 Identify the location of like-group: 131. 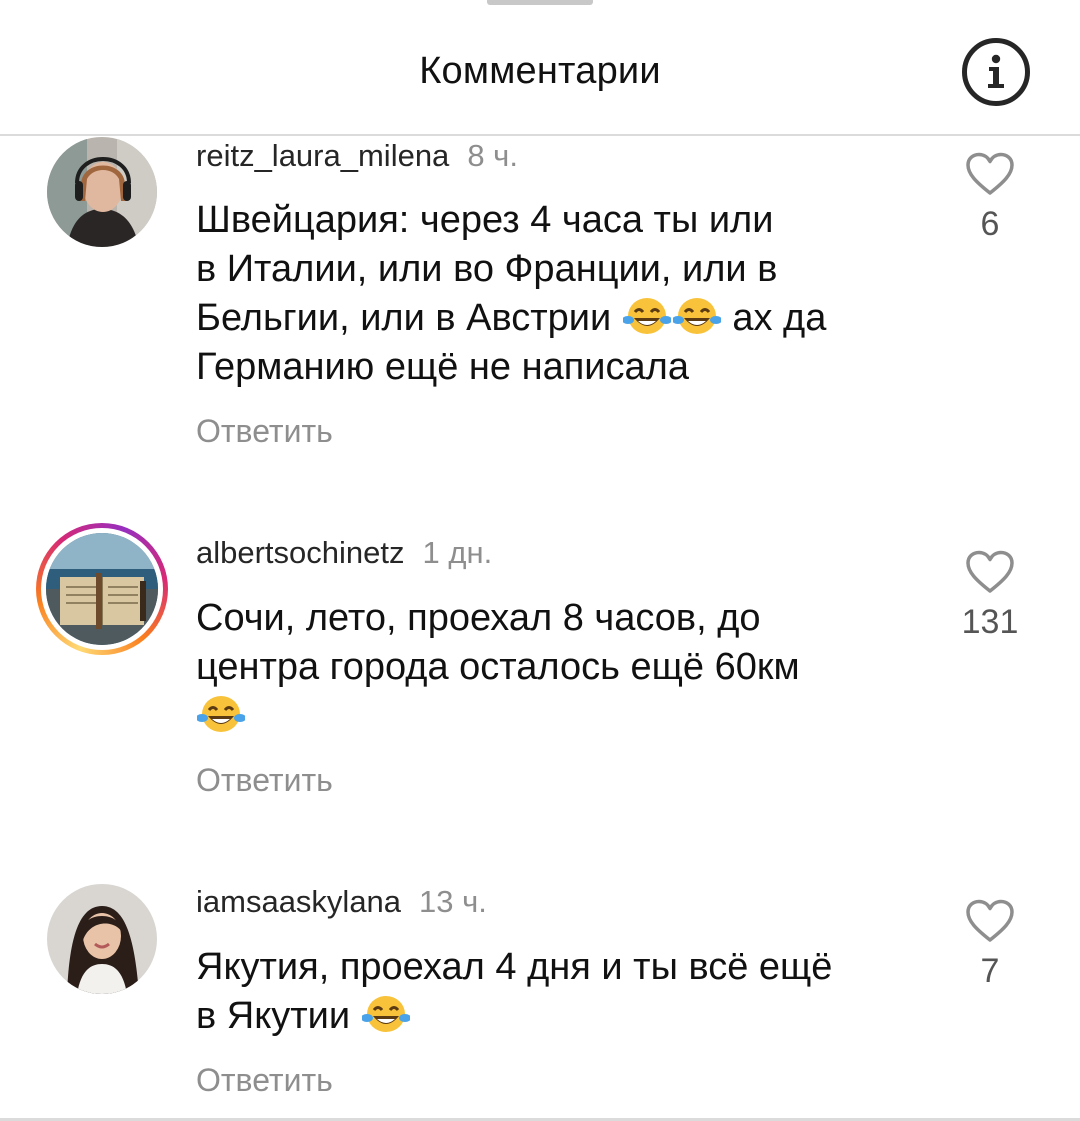
(990, 596).